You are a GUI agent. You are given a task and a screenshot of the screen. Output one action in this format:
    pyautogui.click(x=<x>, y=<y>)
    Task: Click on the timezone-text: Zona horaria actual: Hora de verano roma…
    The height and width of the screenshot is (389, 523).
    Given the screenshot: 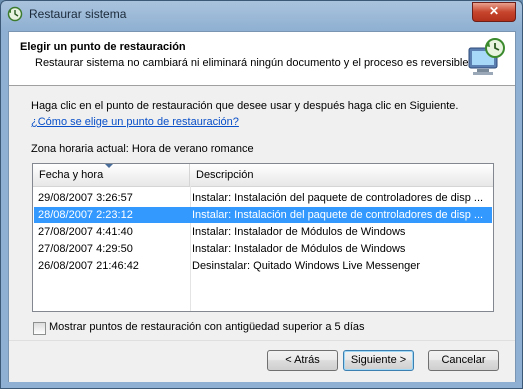 What is the action you would take?
    pyautogui.click(x=142, y=149)
    